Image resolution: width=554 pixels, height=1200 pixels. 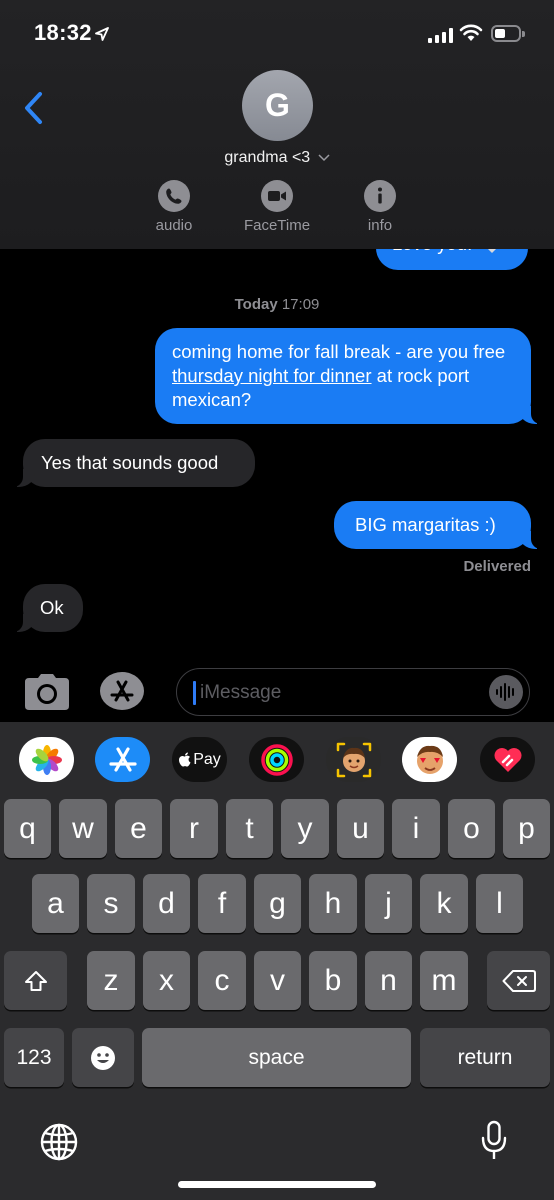 I want to click on avatar-initial: G, so click(x=277, y=105).